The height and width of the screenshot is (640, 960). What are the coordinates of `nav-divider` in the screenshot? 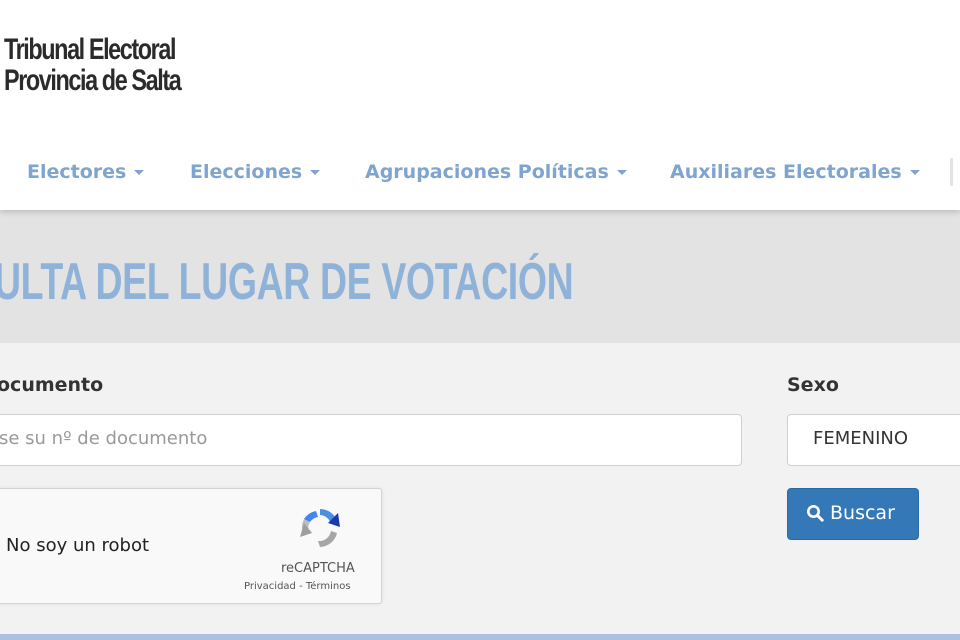 It's located at (951, 172).